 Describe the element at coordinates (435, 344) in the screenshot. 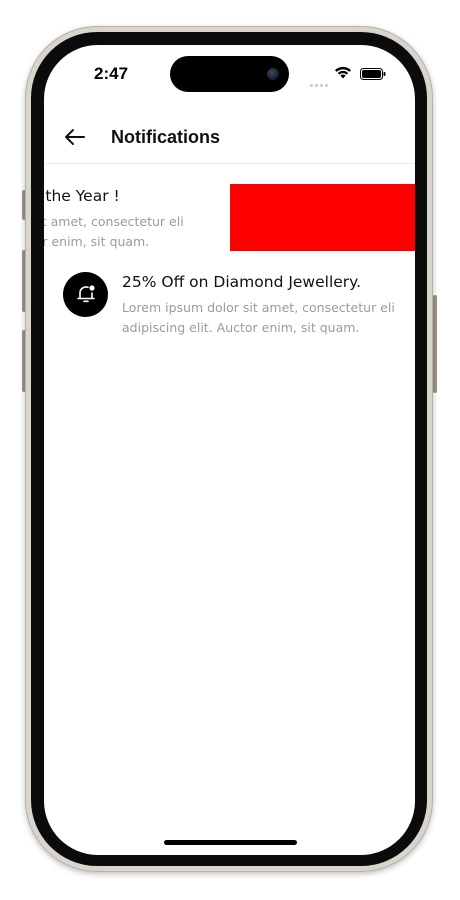

I see `power-button` at that location.